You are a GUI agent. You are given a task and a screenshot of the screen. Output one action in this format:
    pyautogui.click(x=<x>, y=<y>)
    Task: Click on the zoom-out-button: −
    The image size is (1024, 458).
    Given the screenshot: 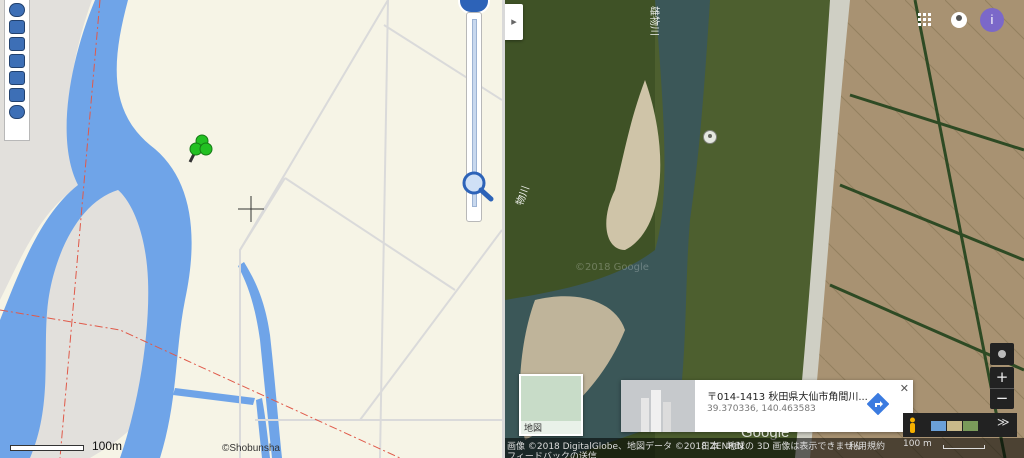 What is the action you would take?
    pyautogui.click(x=1002, y=398)
    